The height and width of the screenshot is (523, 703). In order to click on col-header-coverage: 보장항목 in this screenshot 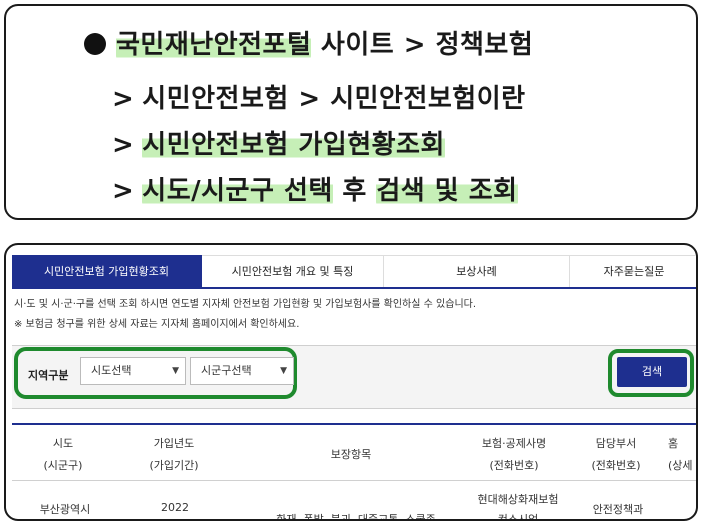, I will do `click(351, 455)`.